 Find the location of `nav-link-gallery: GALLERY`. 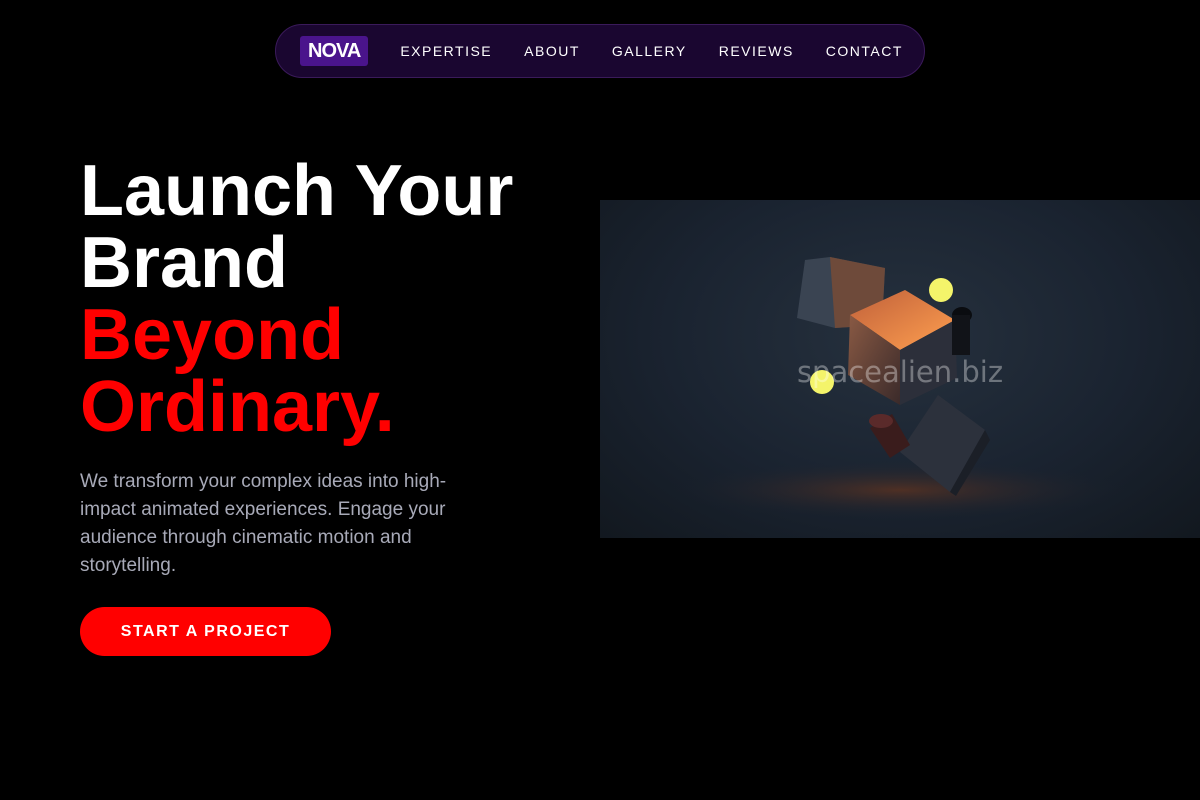

nav-link-gallery: GALLERY is located at coordinates (649, 51).